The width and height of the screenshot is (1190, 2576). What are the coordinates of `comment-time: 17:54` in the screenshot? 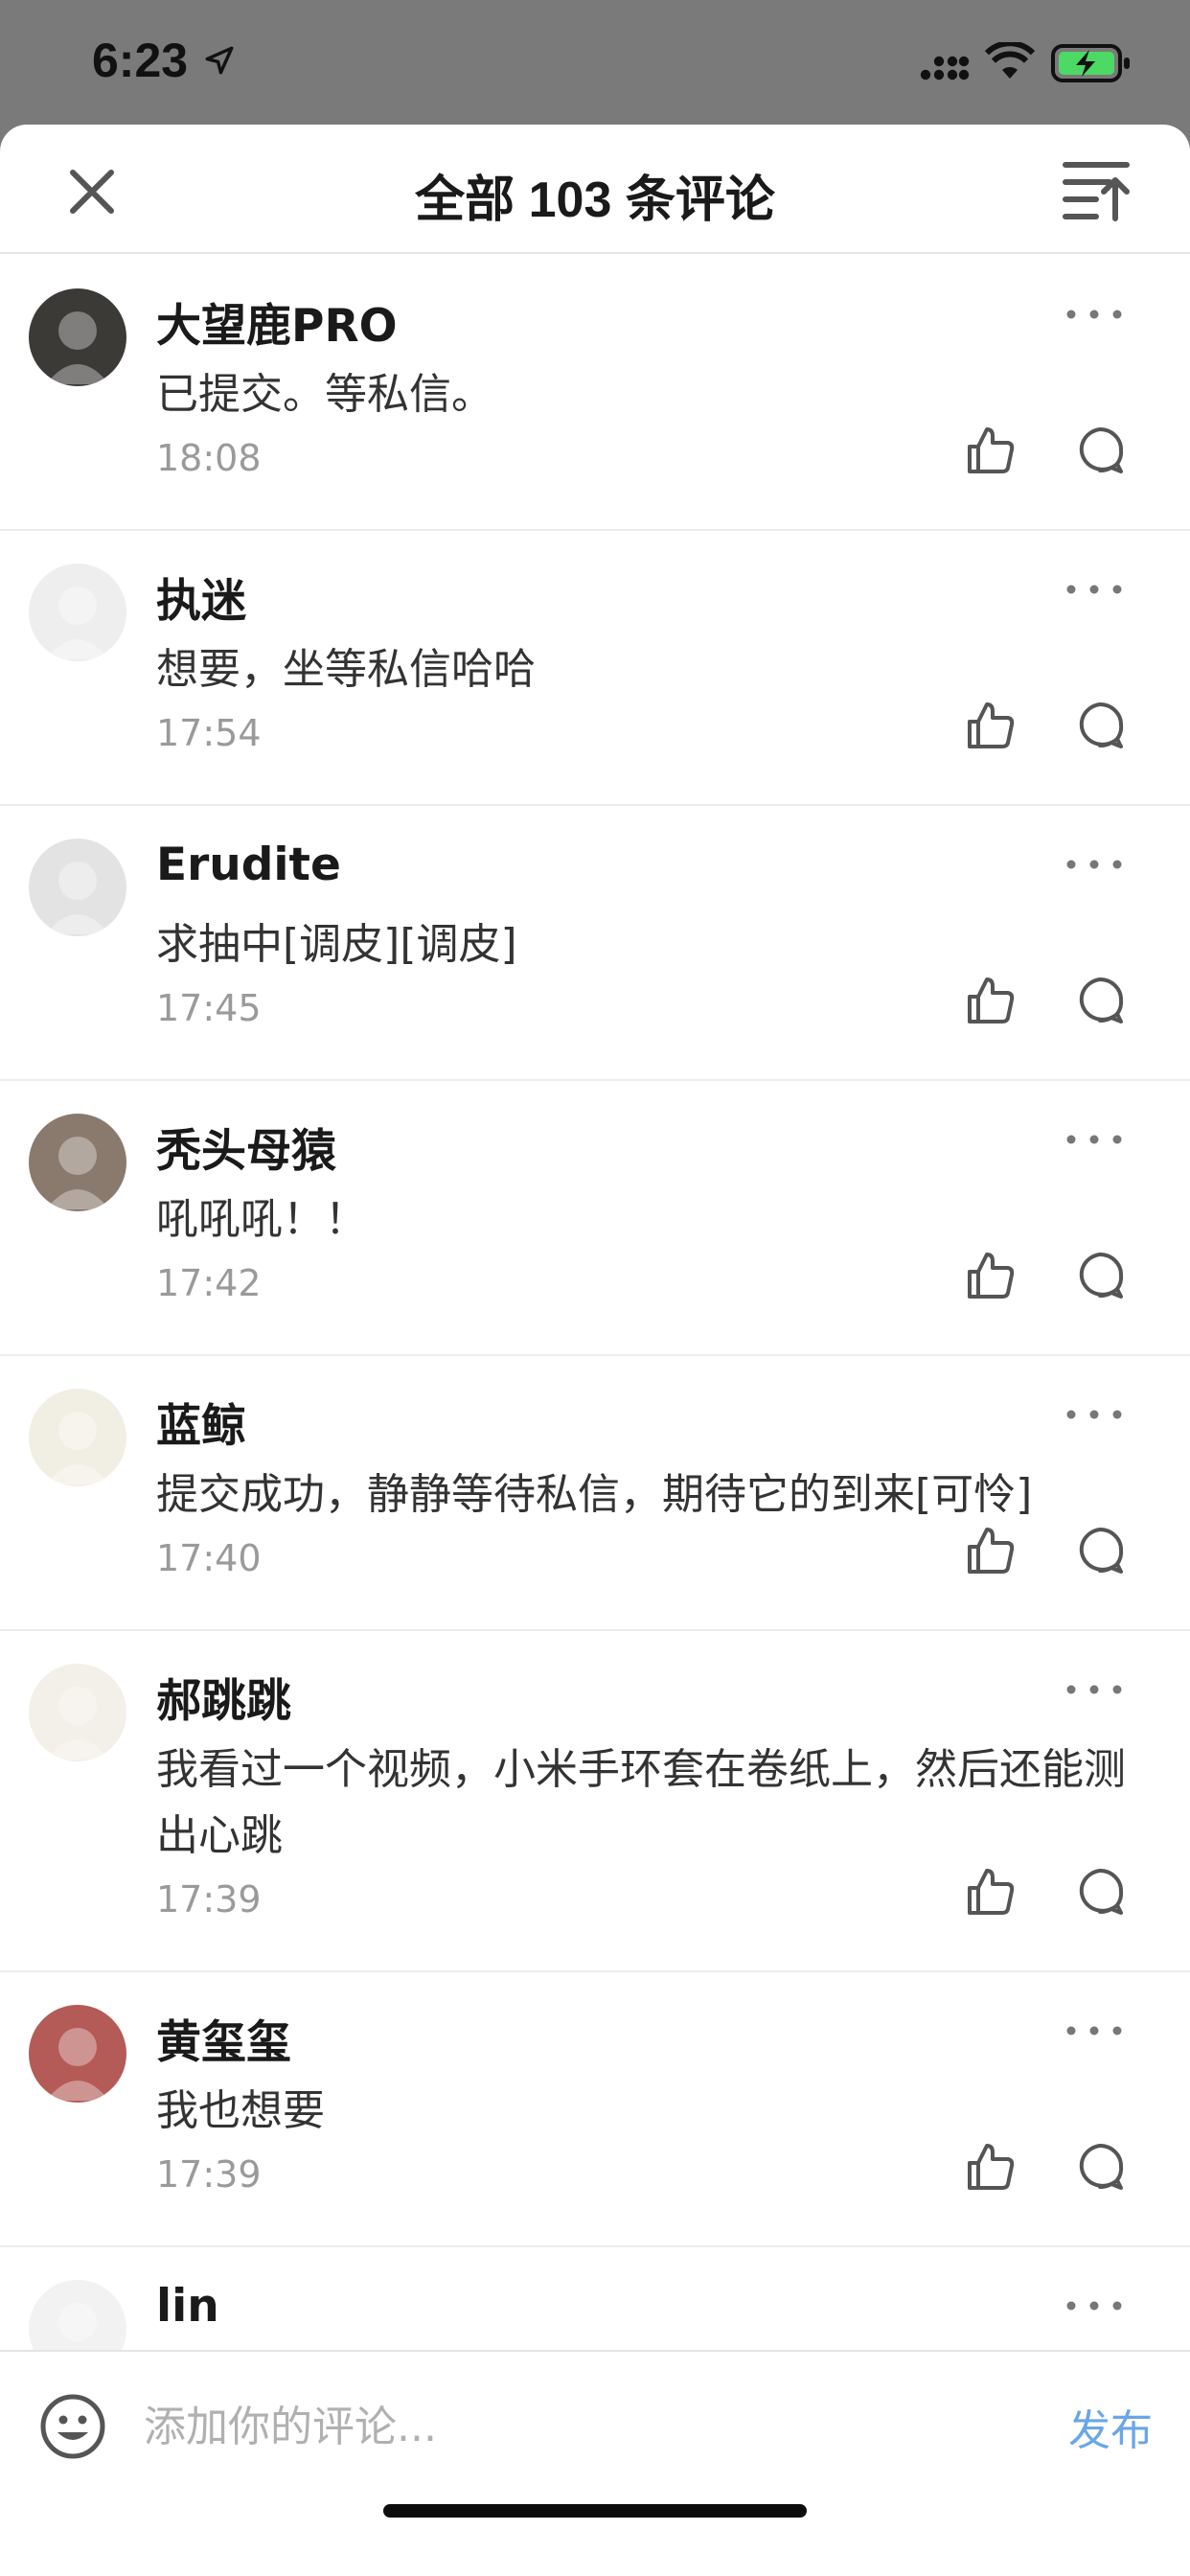 It's located at (209, 733).